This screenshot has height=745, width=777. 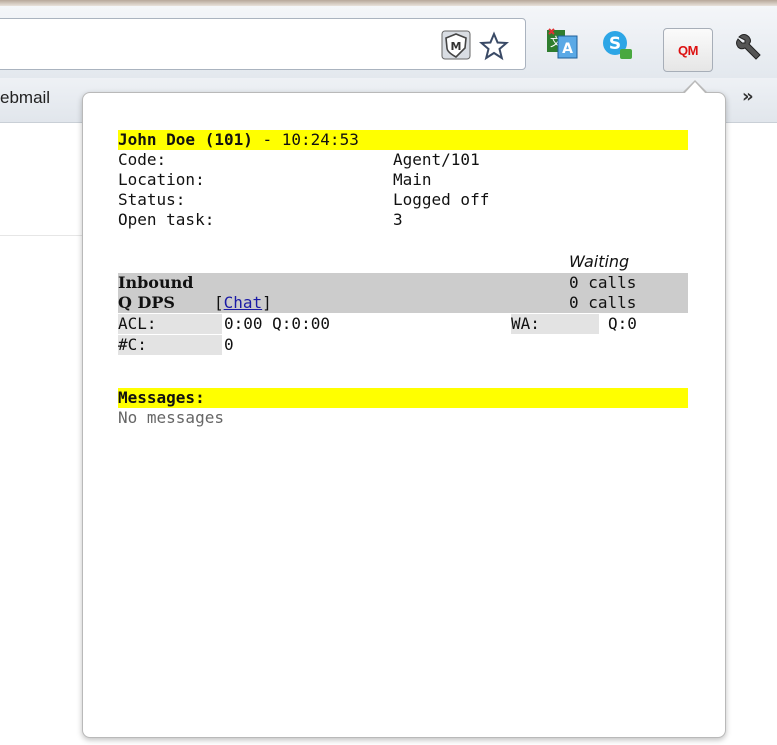 I want to click on chat-link: Chat, so click(x=243, y=302).